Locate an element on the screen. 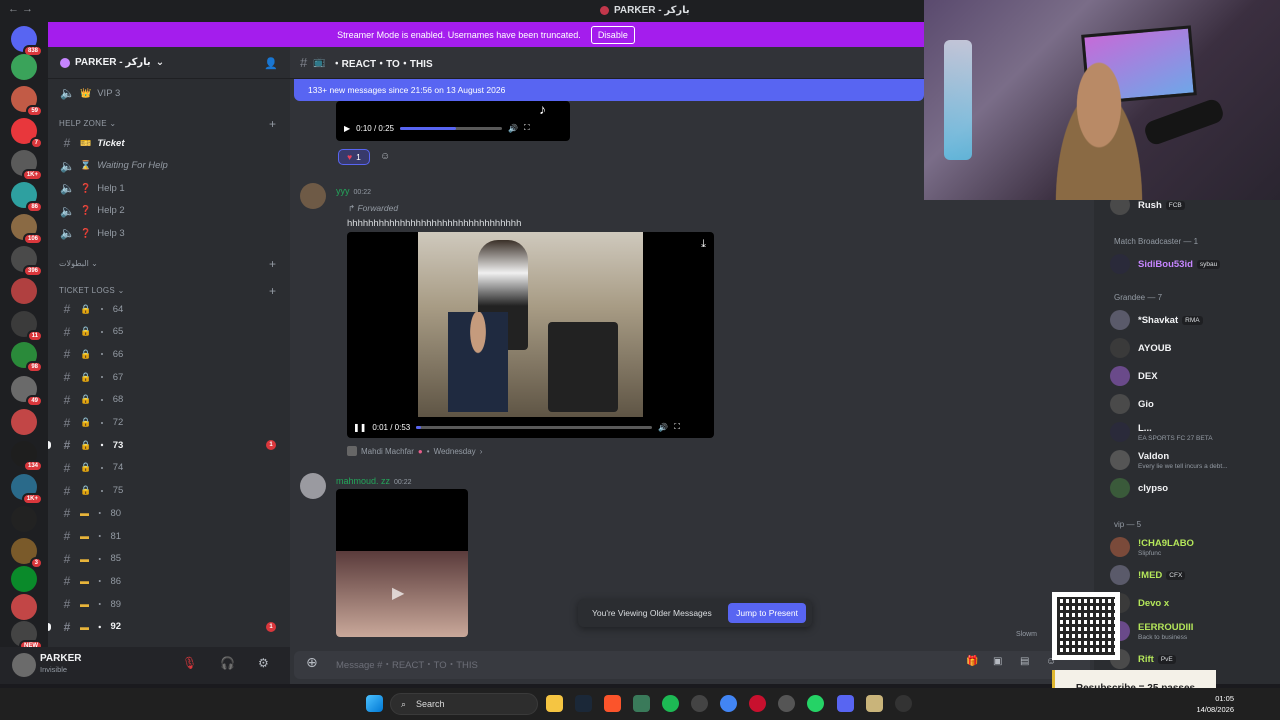 This screenshot has height=720, width=1280. headphones-icon: 🎧 is located at coordinates (227, 663).